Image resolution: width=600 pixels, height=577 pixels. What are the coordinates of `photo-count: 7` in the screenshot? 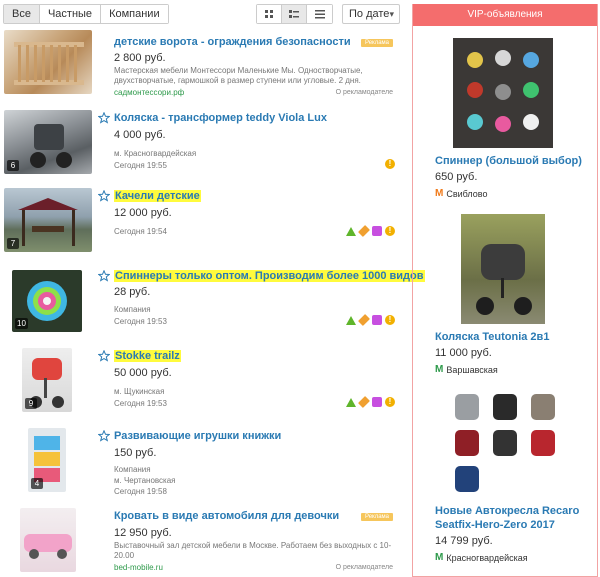 It's located at (13, 243).